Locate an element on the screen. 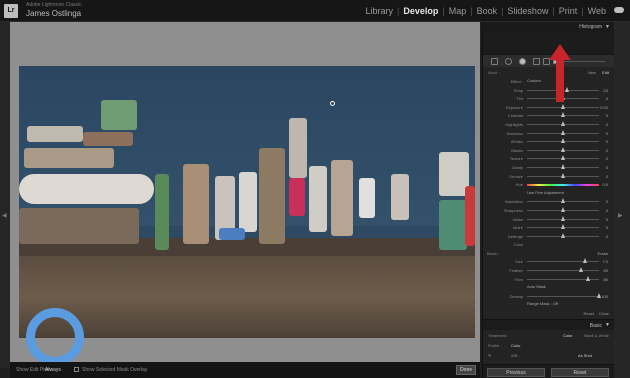 Image resolution: width=630 pixels, height=378 pixels. mask-edit-button: Edit is located at coordinates (605, 72).